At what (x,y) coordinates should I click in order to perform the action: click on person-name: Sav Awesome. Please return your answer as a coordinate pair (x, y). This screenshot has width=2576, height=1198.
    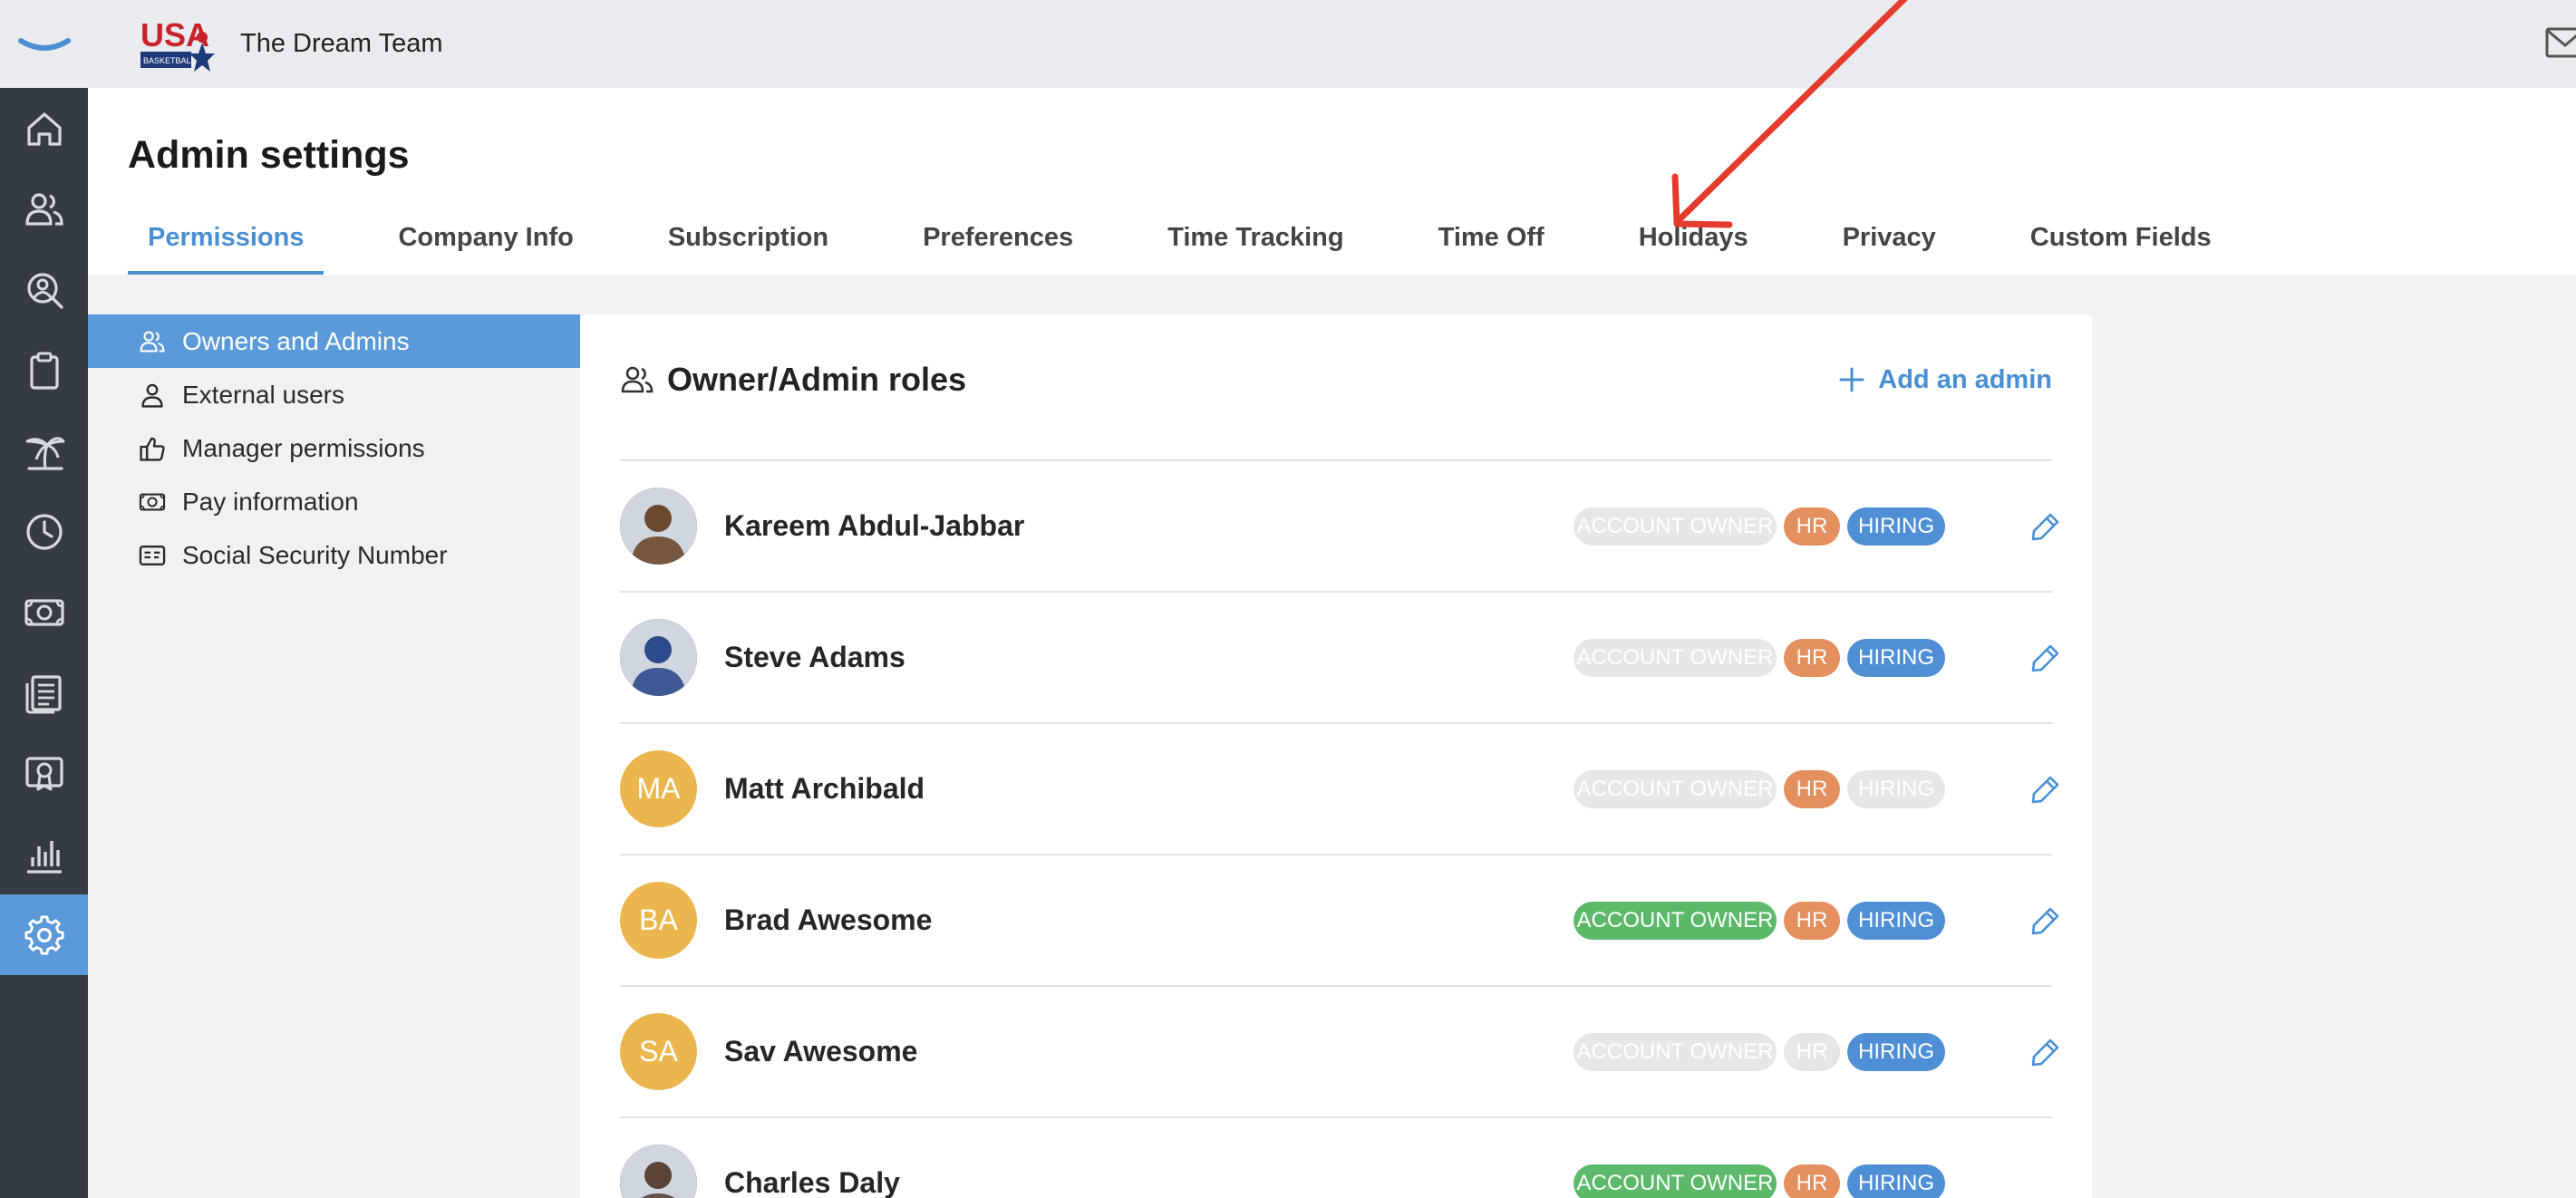
    Looking at the image, I should click on (820, 1051).